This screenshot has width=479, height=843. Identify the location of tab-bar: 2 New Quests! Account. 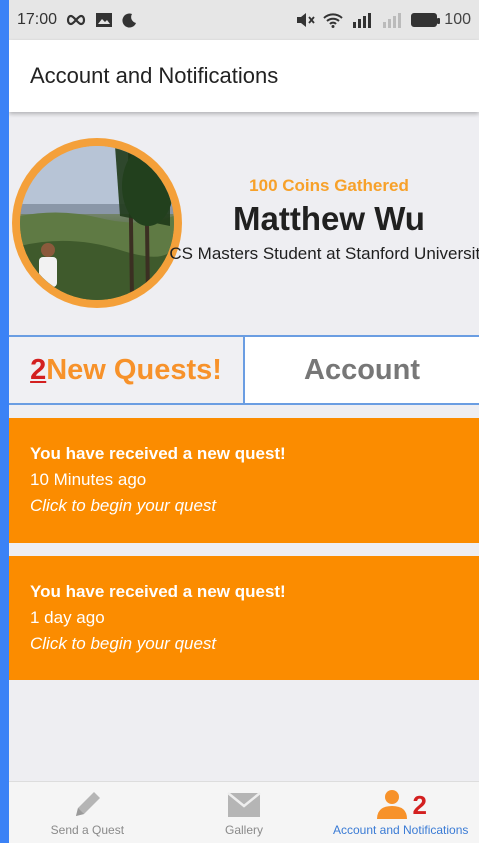
(244, 370).